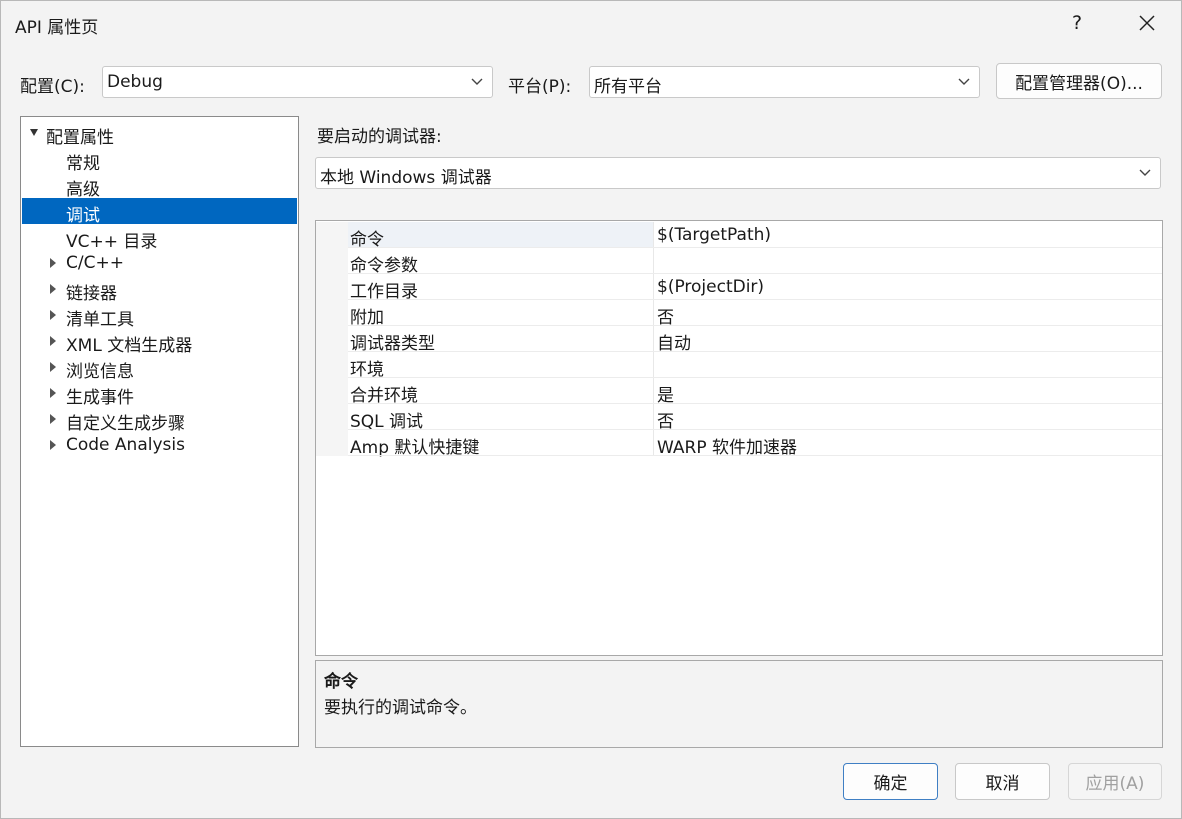 The width and height of the screenshot is (1182, 819). What do you see at coordinates (341, 682) in the screenshot?
I see `description-title: 命令` at bounding box center [341, 682].